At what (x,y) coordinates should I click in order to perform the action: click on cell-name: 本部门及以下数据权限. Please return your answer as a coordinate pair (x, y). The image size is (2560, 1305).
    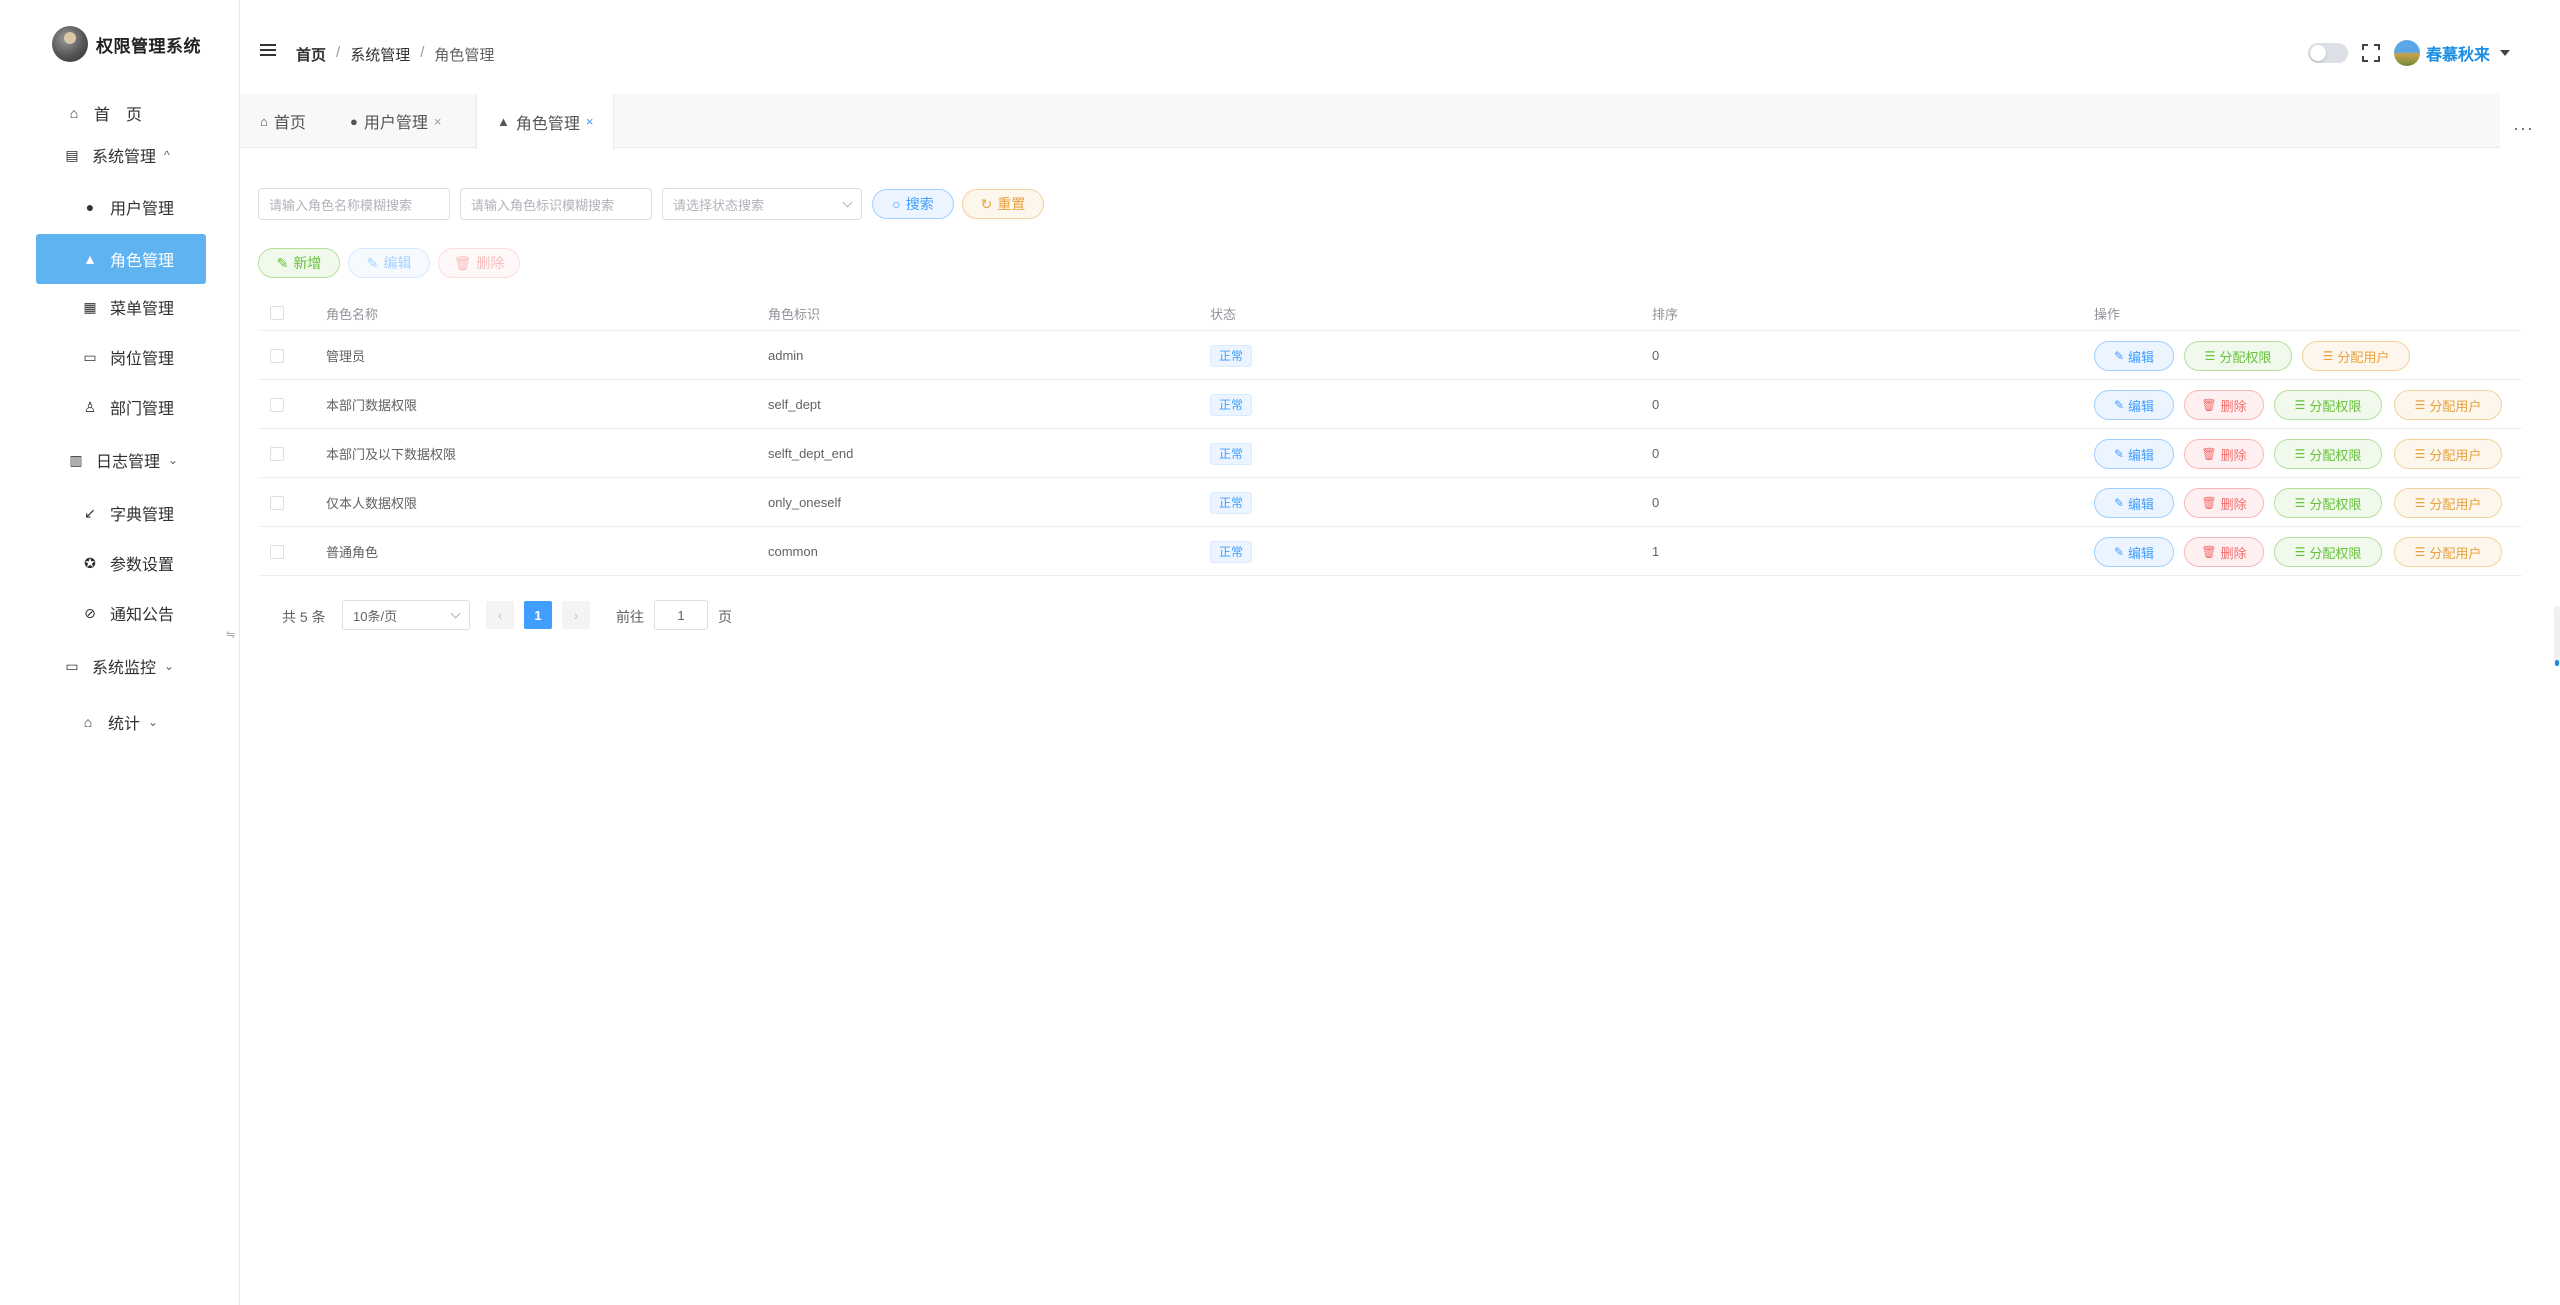
    Looking at the image, I should click on (391, 454).